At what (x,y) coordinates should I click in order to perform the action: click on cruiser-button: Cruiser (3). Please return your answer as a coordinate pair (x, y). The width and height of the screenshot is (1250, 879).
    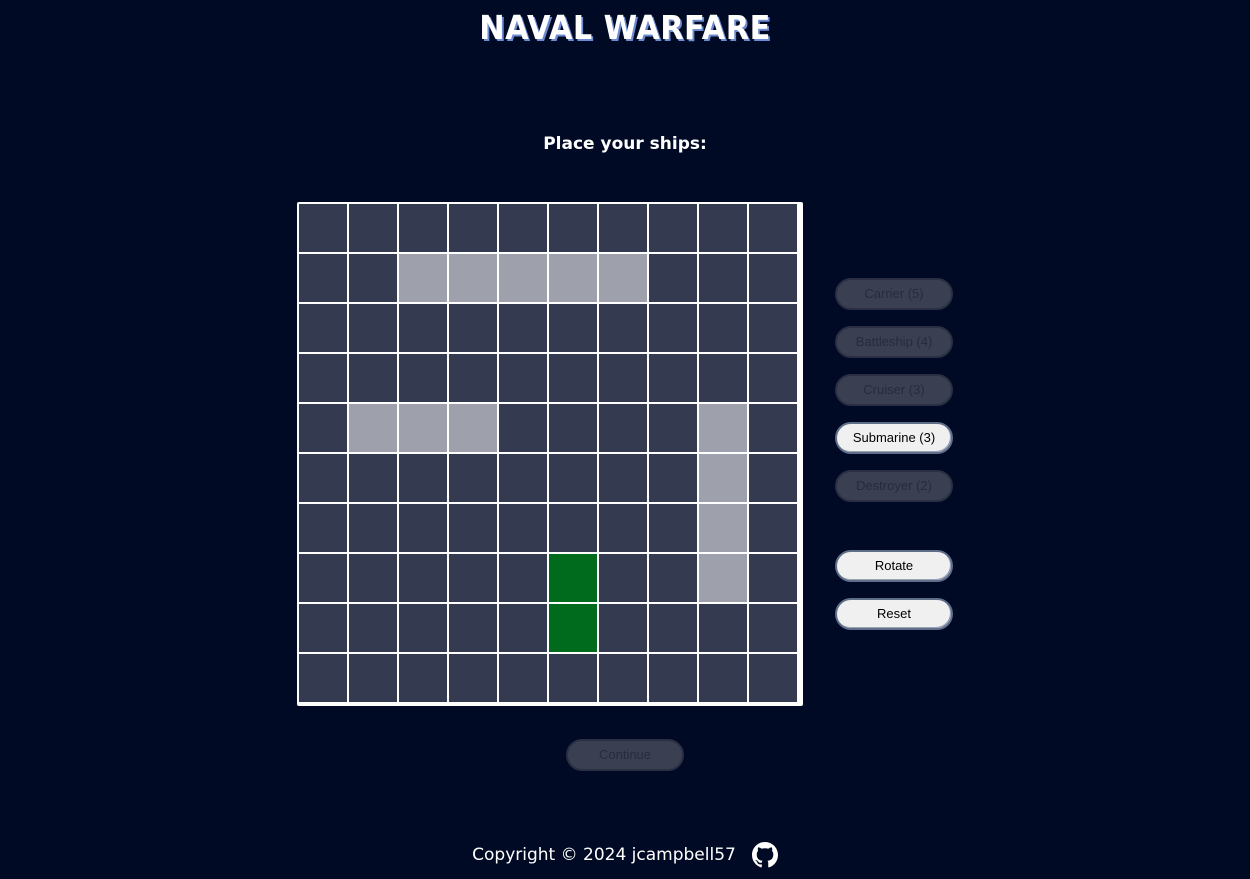
    Looking at the image, I should click on (894, 390).